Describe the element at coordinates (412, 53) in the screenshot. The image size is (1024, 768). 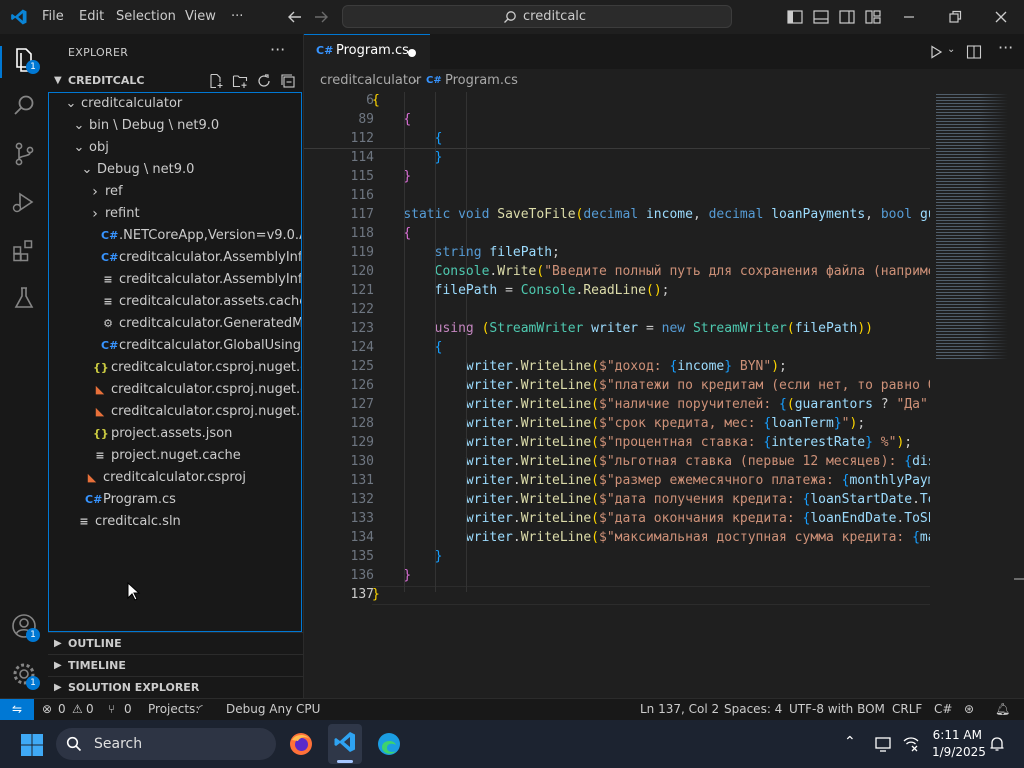
I see `unsaved-dot-icon` at that location.